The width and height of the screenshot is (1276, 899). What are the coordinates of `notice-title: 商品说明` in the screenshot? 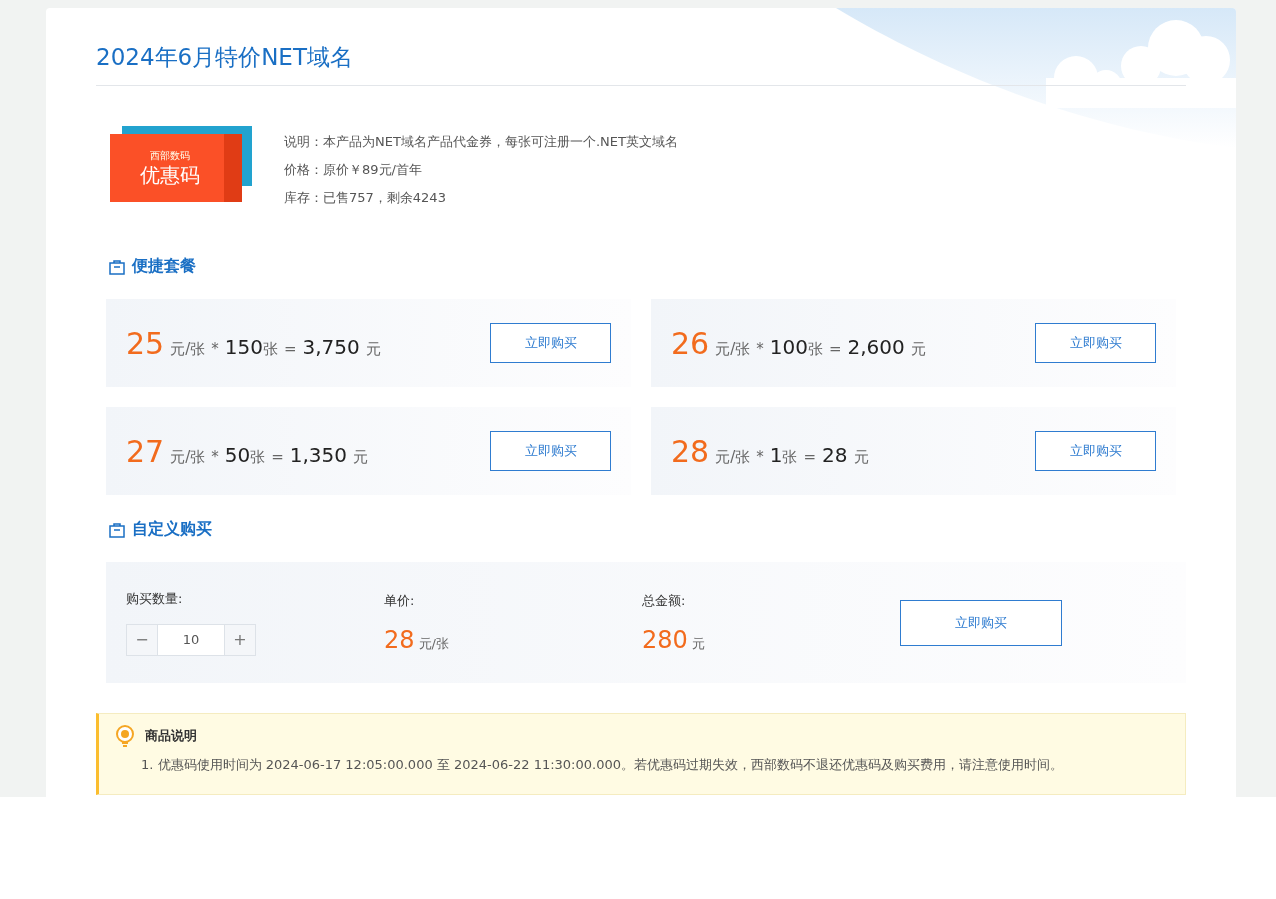 It's located at (171, 736).